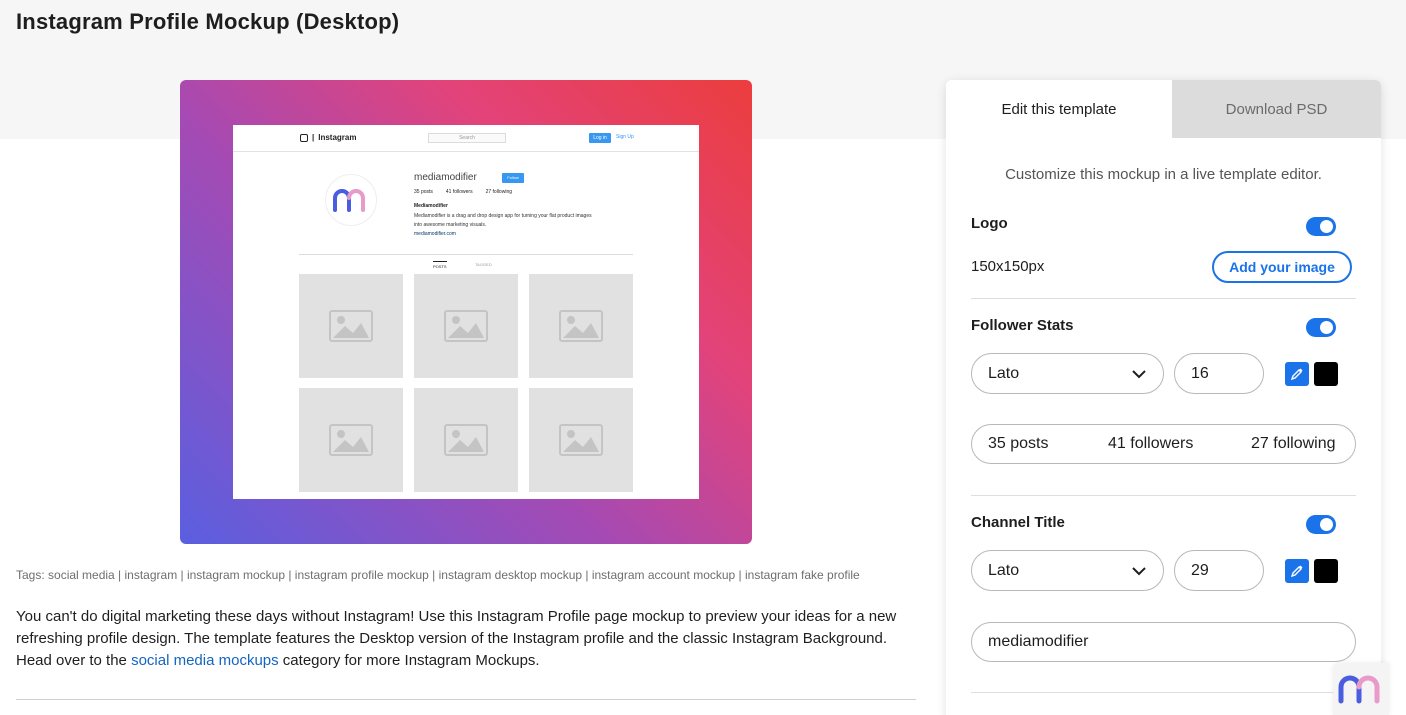 The width and height of the screenshot is (1406, 715). Describe the element at coordinates (466, 254) in the screenshot. I see `instagram-divider-line` at that location.